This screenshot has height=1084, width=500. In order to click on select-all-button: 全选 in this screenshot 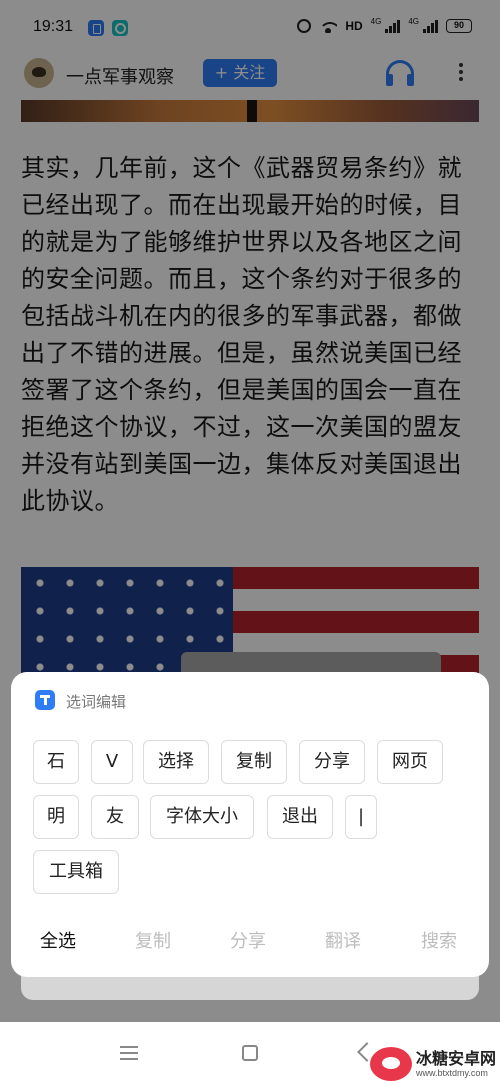, I will do `click(58, 940)`.